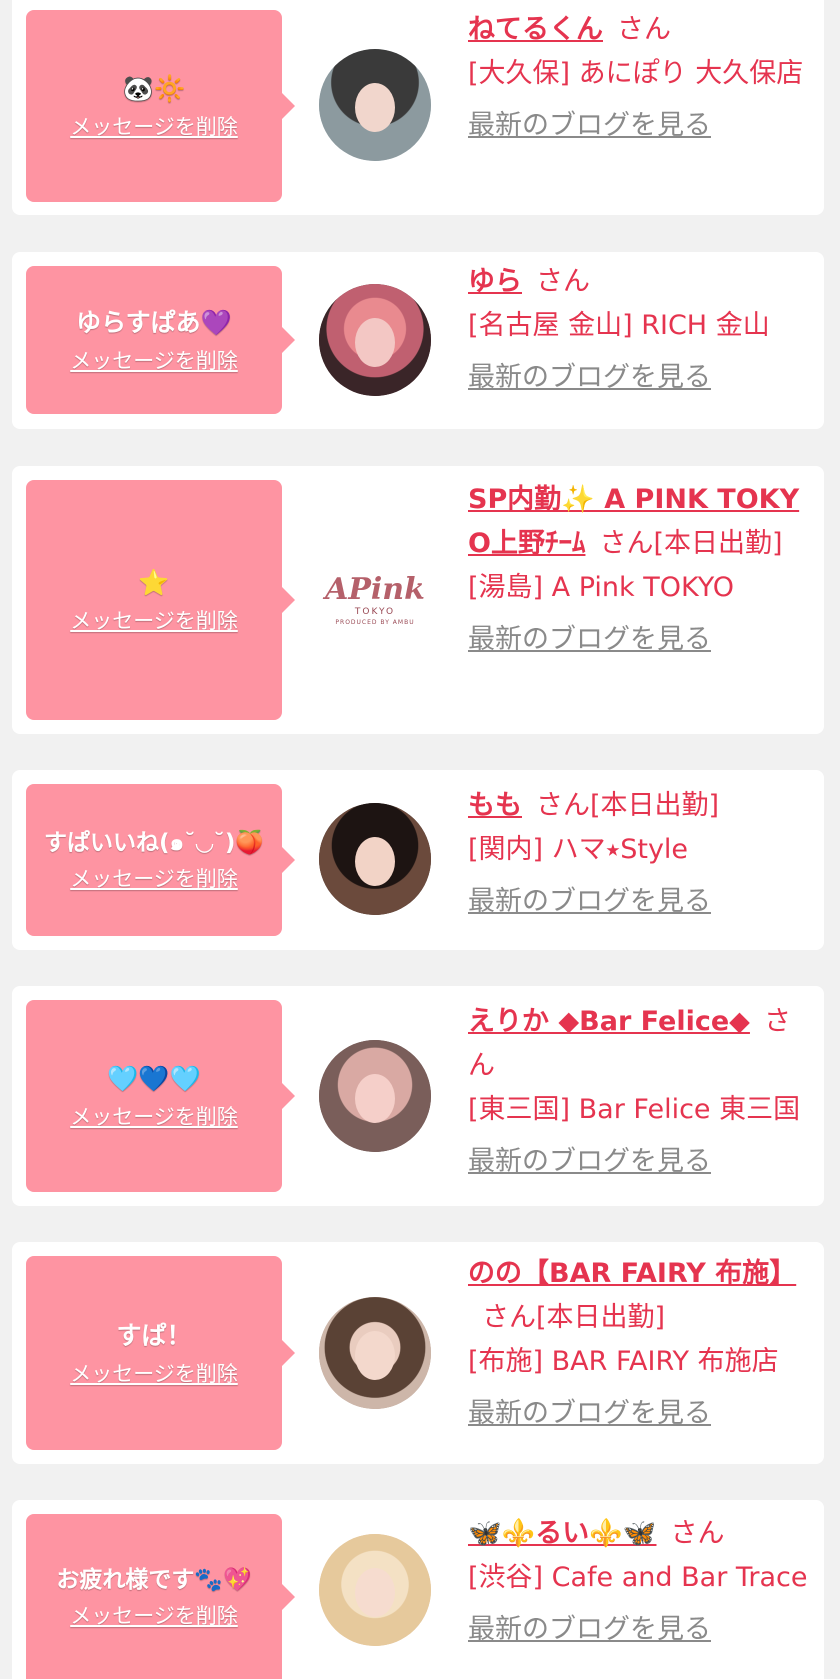 The height and width of the screenshot is (1679, 840). I want to click on cast-info: ねてるくん さん [大久保] あにぽり 大久保店 最新のブログを見る, so click(640, 78).